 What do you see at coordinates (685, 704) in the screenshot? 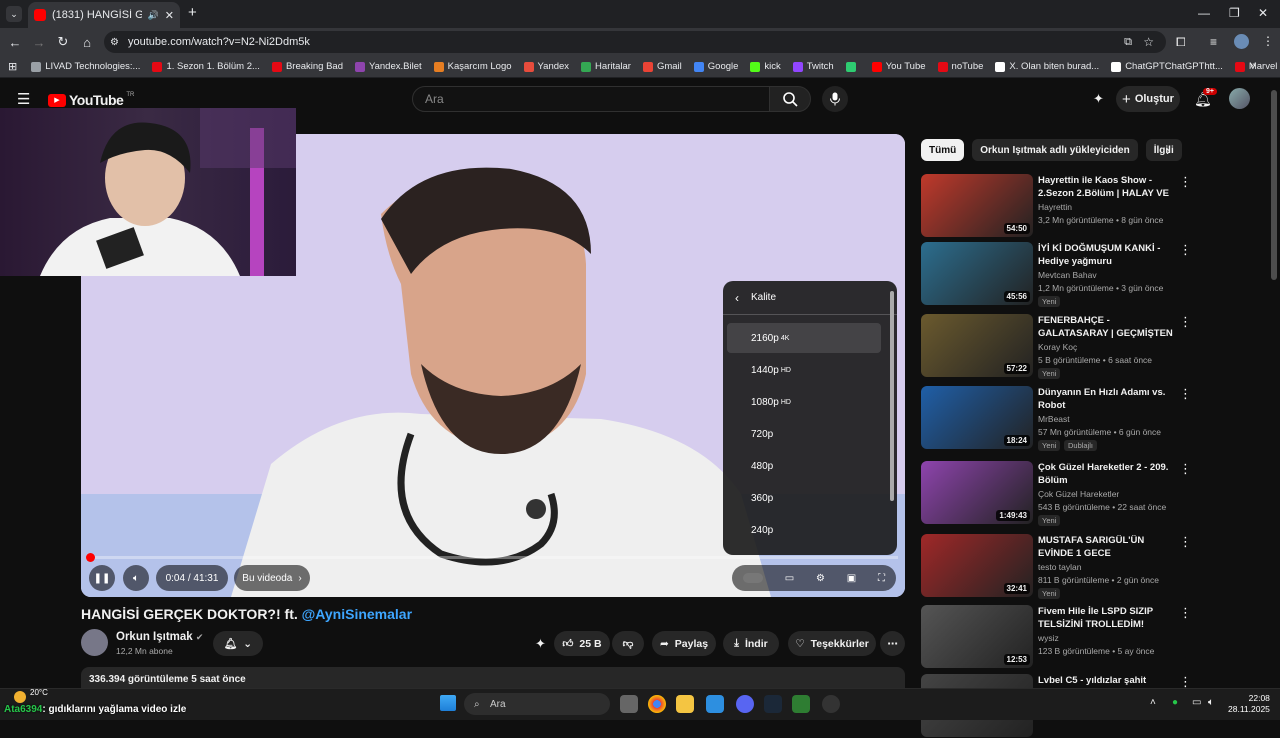
I see `file-explorer-icon` at bounding box center [685, 704].